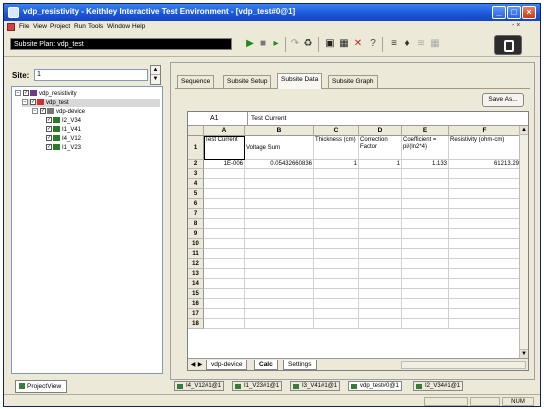 Image resolution: width=544 pixels, height=409 pixels. What do you see at coordinates (196, 304) in the screenshot?
I see `row-header: 16` at bounding box center [196, 304].